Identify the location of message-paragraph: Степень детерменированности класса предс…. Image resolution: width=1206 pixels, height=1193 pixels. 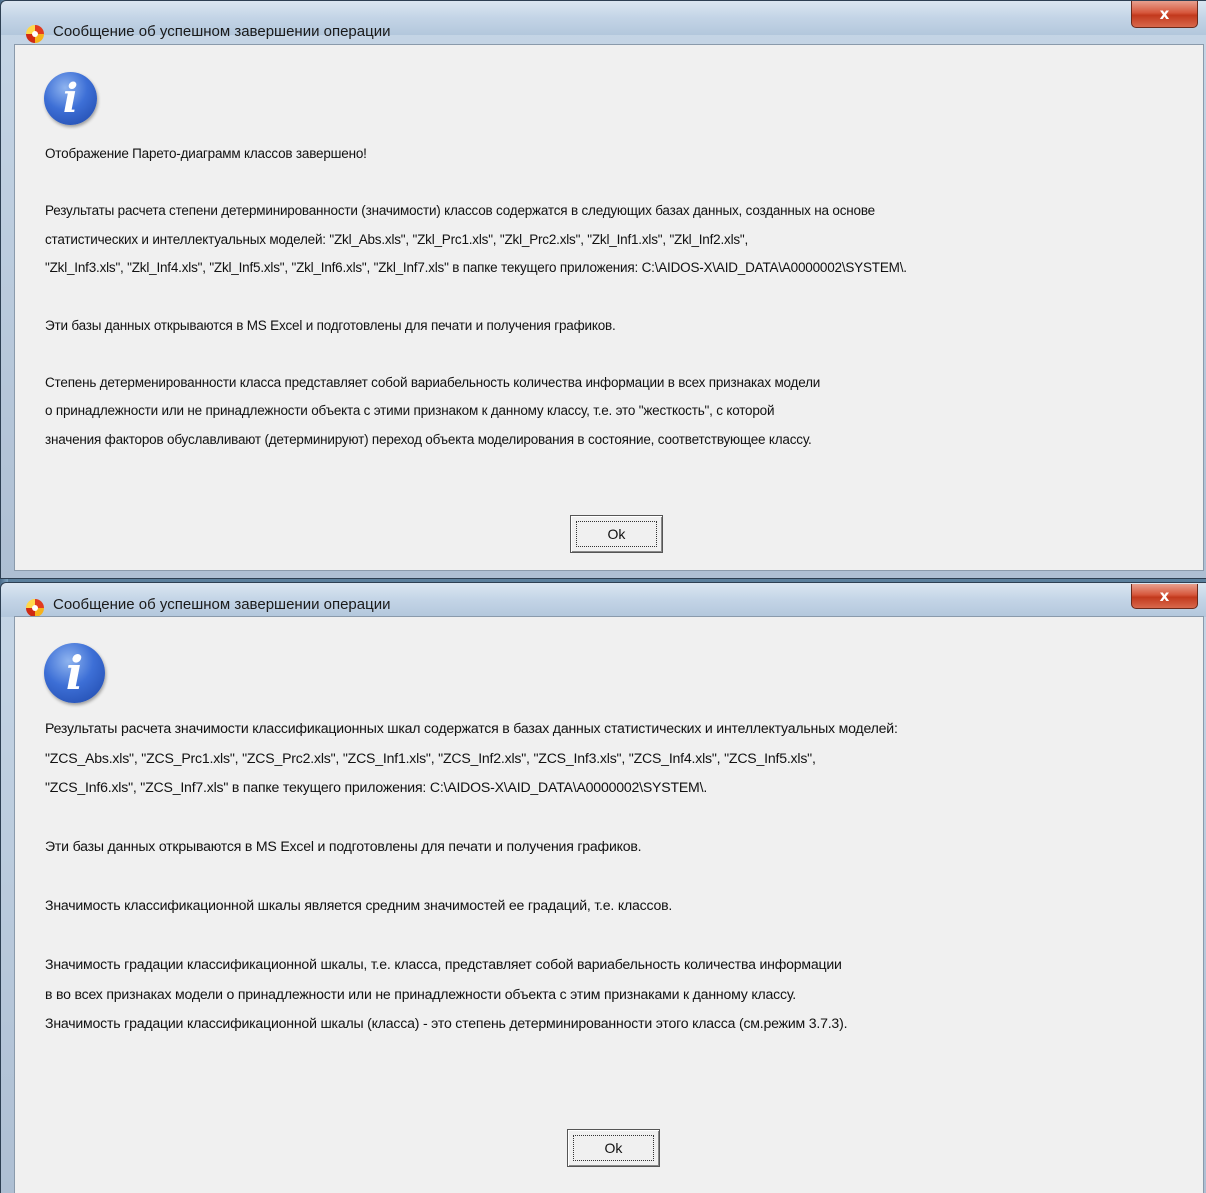
(620, 412).